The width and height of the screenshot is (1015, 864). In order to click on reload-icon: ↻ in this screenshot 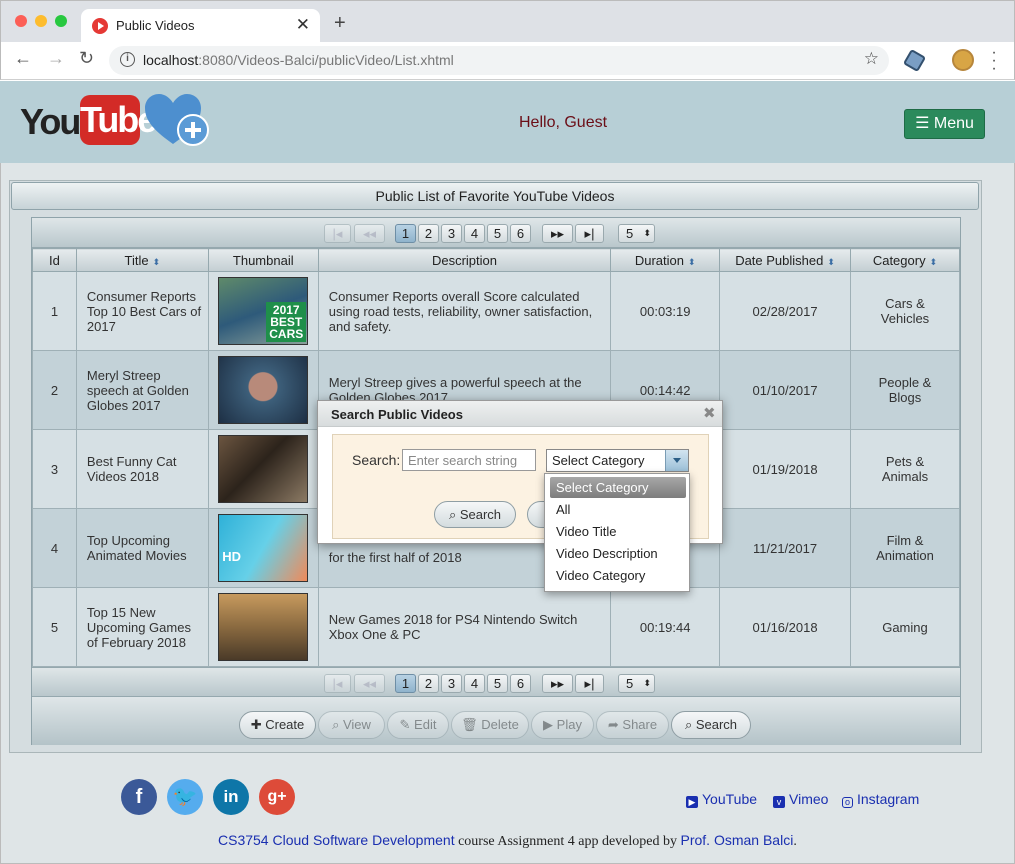, I will do `click(86, 58)`.